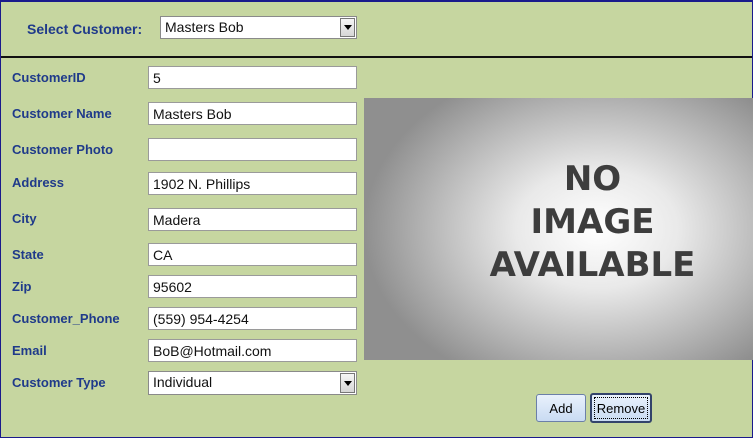 The width and height of the screenshot is (753, 438). Describe the element at coordinates (561, 408) in the screenshot. I see `add-button: Add` at that location.